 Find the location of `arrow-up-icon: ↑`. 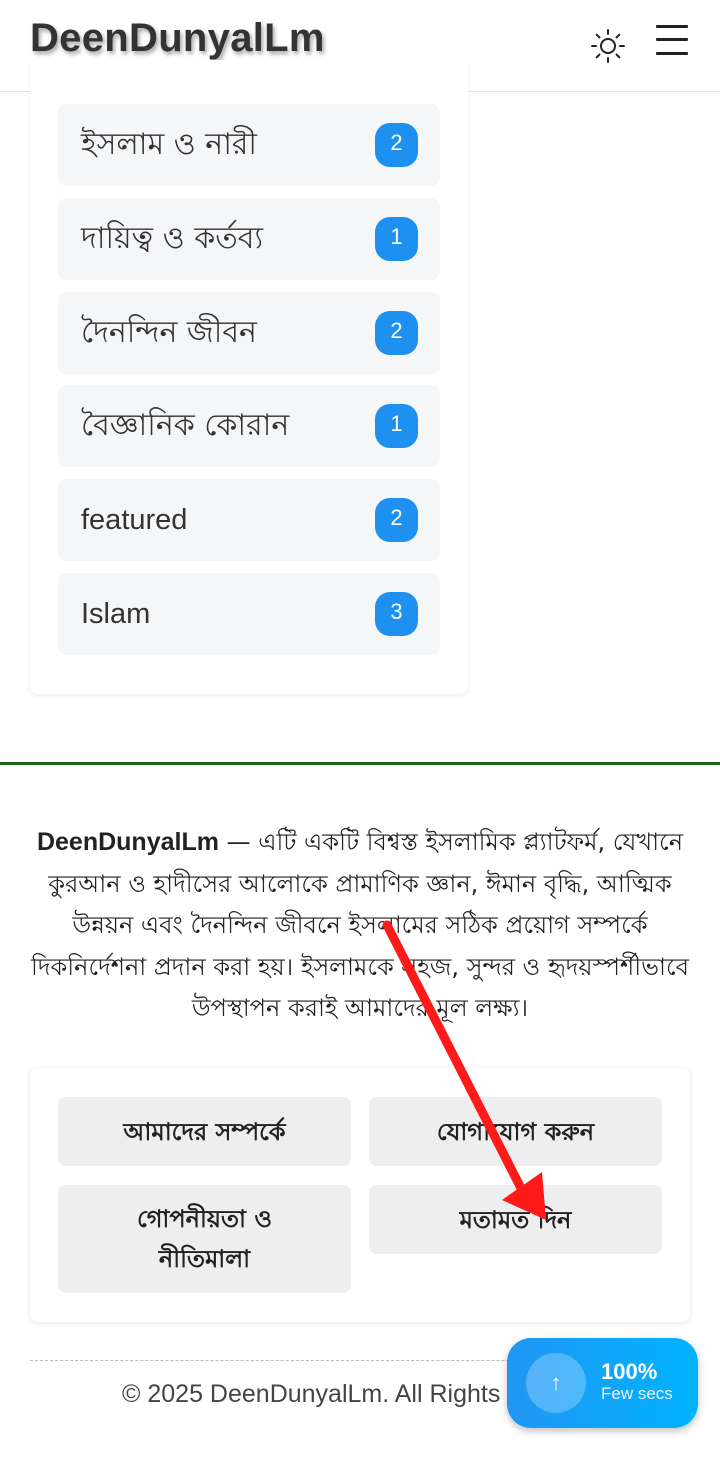

arrow-up-icon: ↑ is located at coordinates (556, 1382).